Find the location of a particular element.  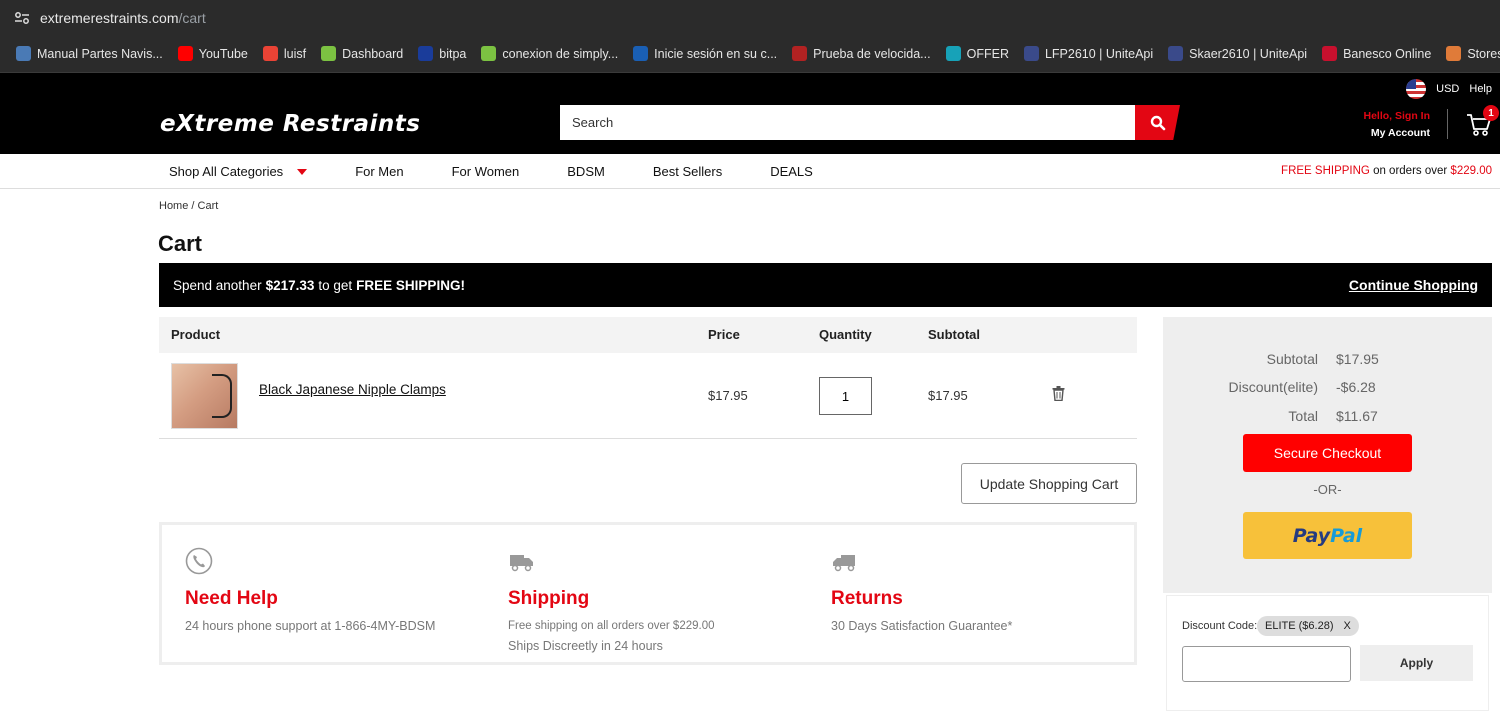

info-text: 24 hours phone support at 1-866-4MY-BDSM is located at coordinates (310, 626).